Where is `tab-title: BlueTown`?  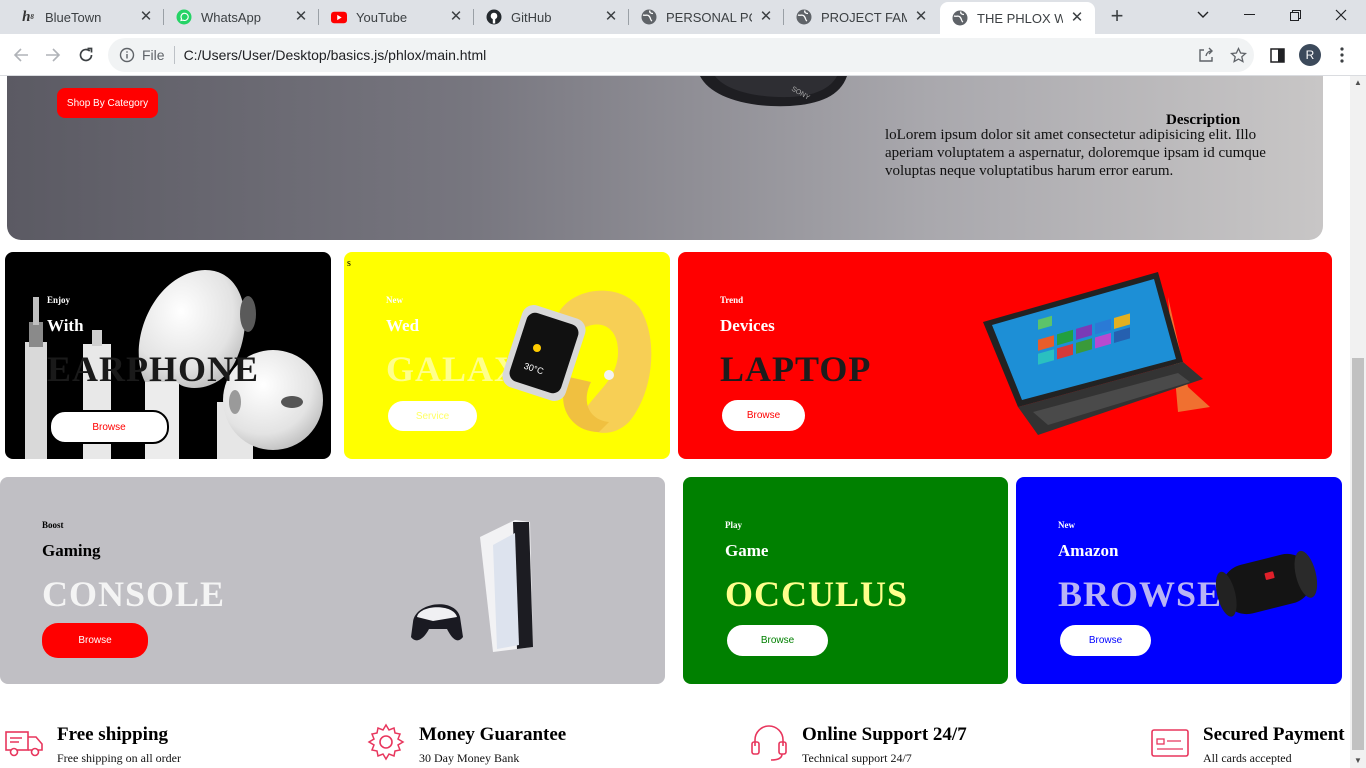
tab-title: BlueTown is located at coordinates (73, 17).